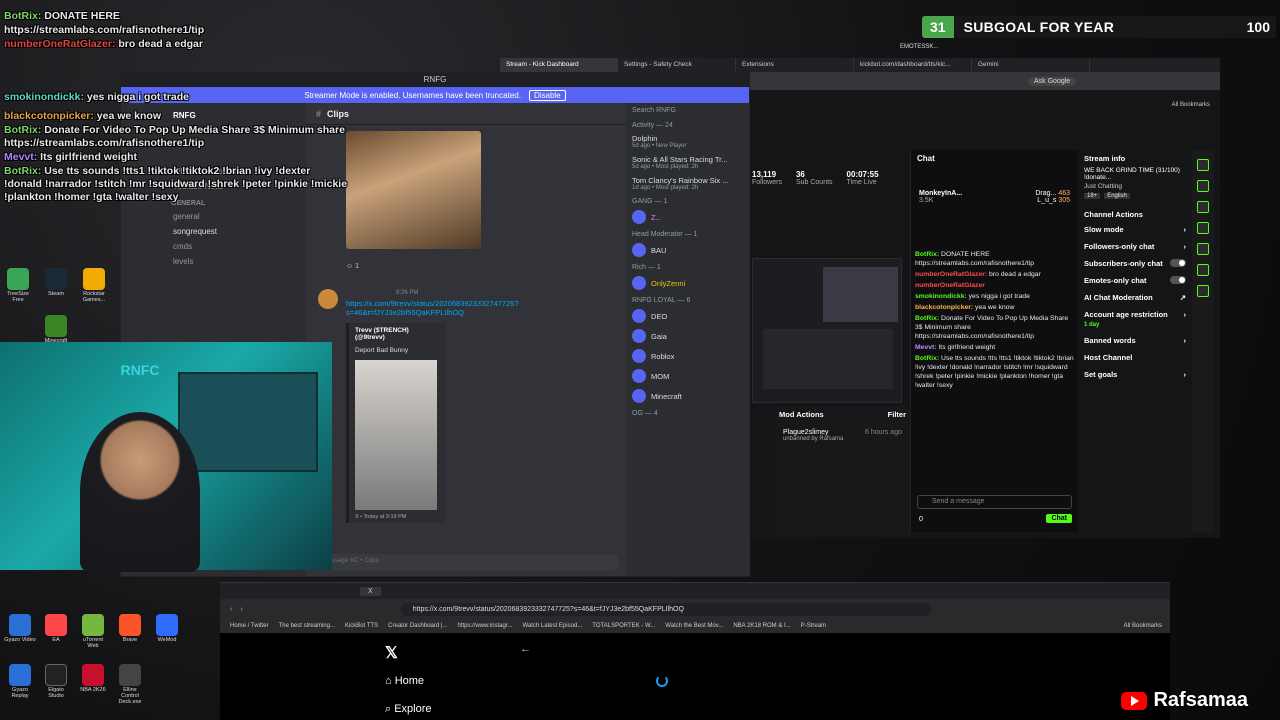  Describe the element at coordinates (213, 246) in the screenshot. I see `channel-item: cmds` at that location.